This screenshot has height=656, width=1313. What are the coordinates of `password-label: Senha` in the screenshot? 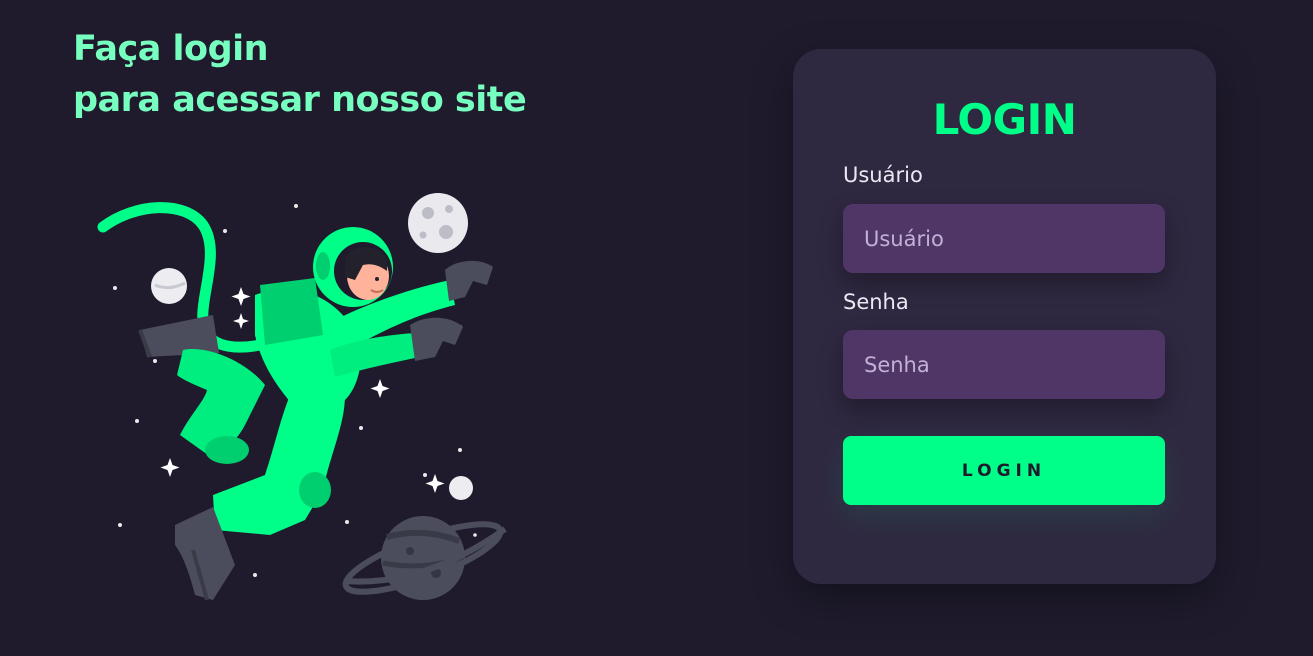 It's located at (876, 302).